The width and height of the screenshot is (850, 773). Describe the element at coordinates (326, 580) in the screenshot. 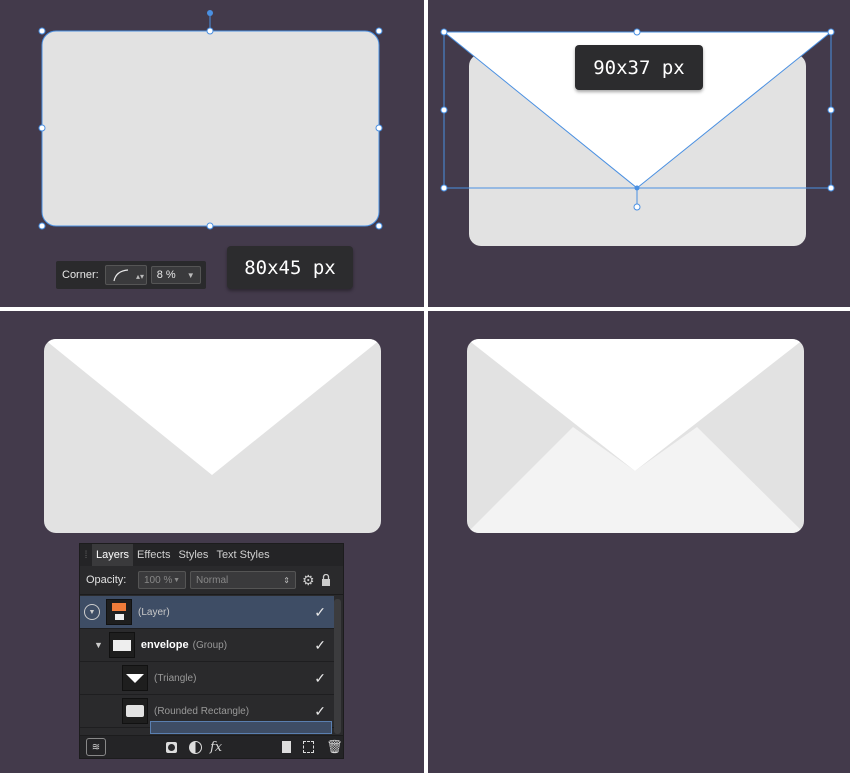

I see `lock-icon` at that location.